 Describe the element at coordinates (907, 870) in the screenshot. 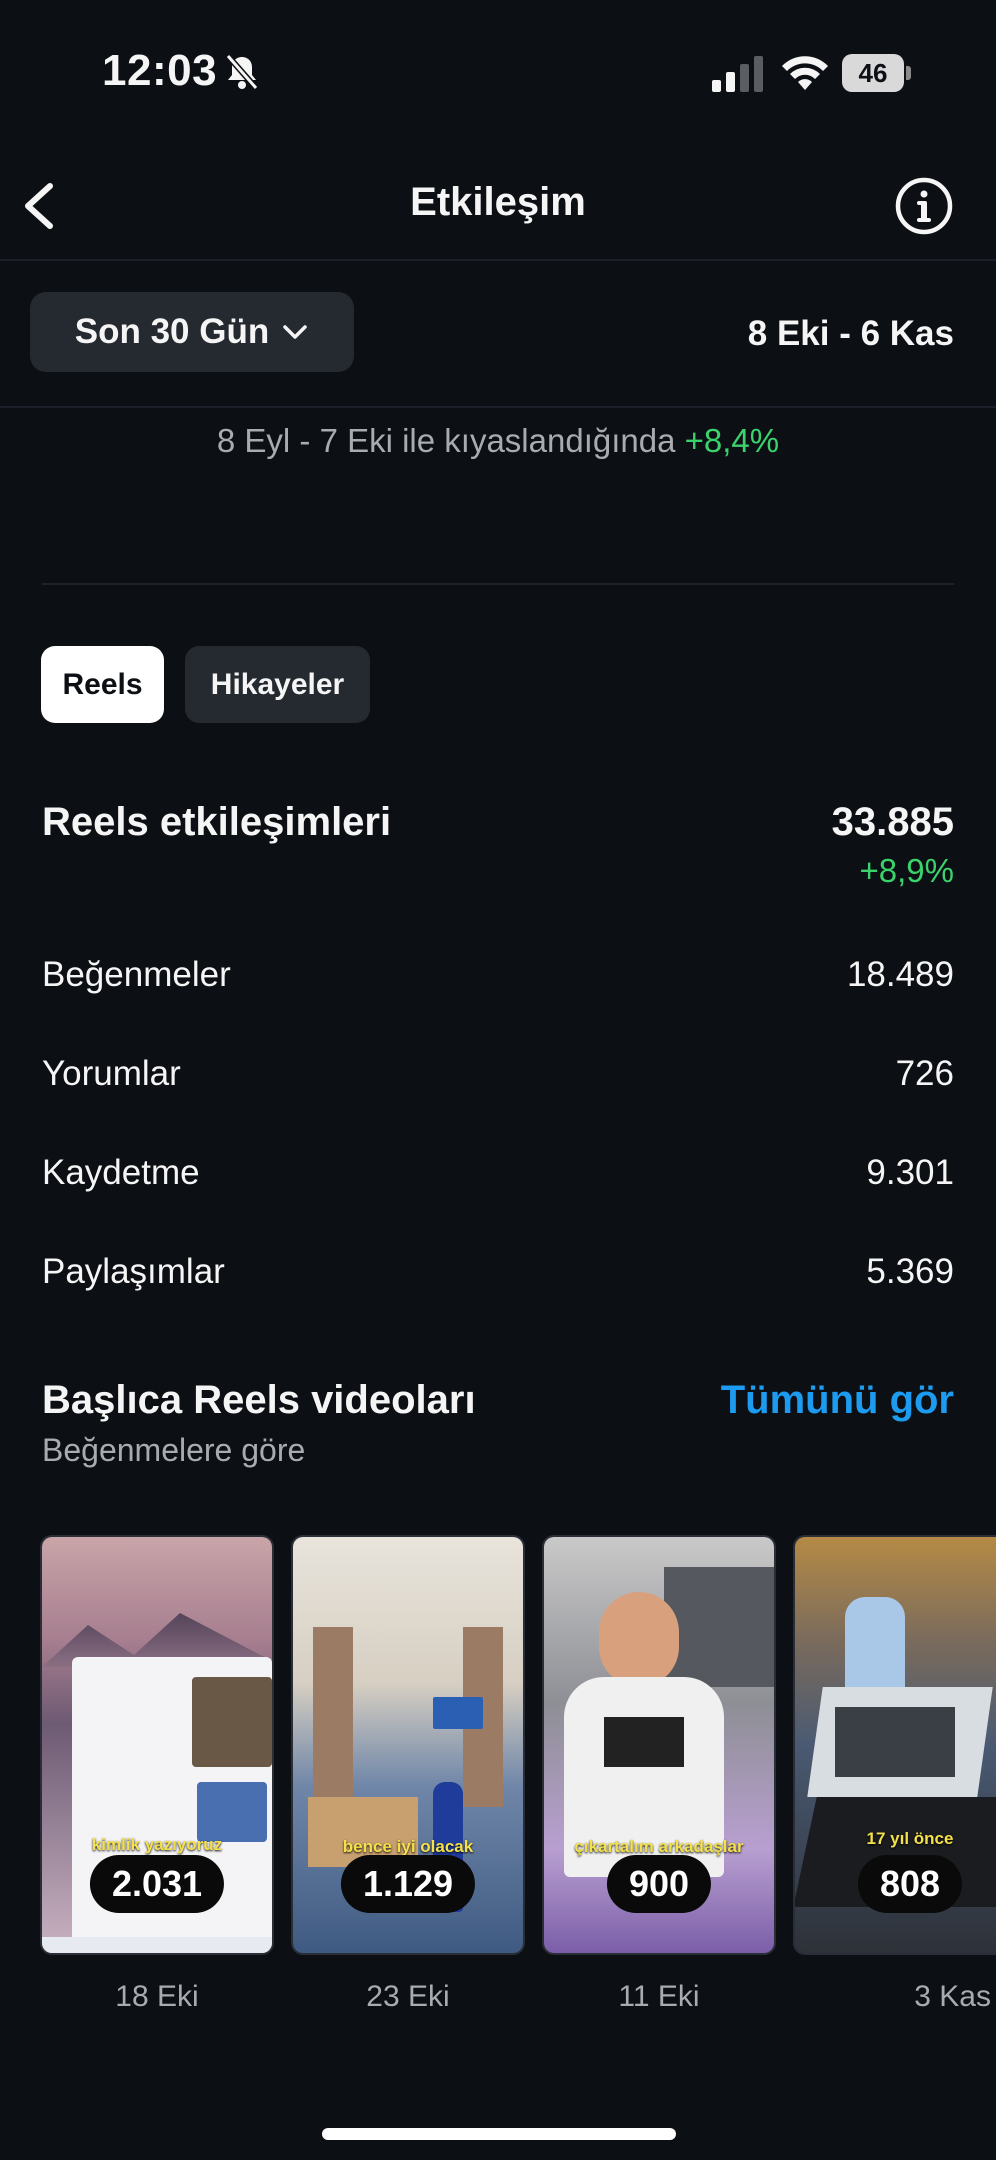

I see `summary-change: +8,9%` at that location.